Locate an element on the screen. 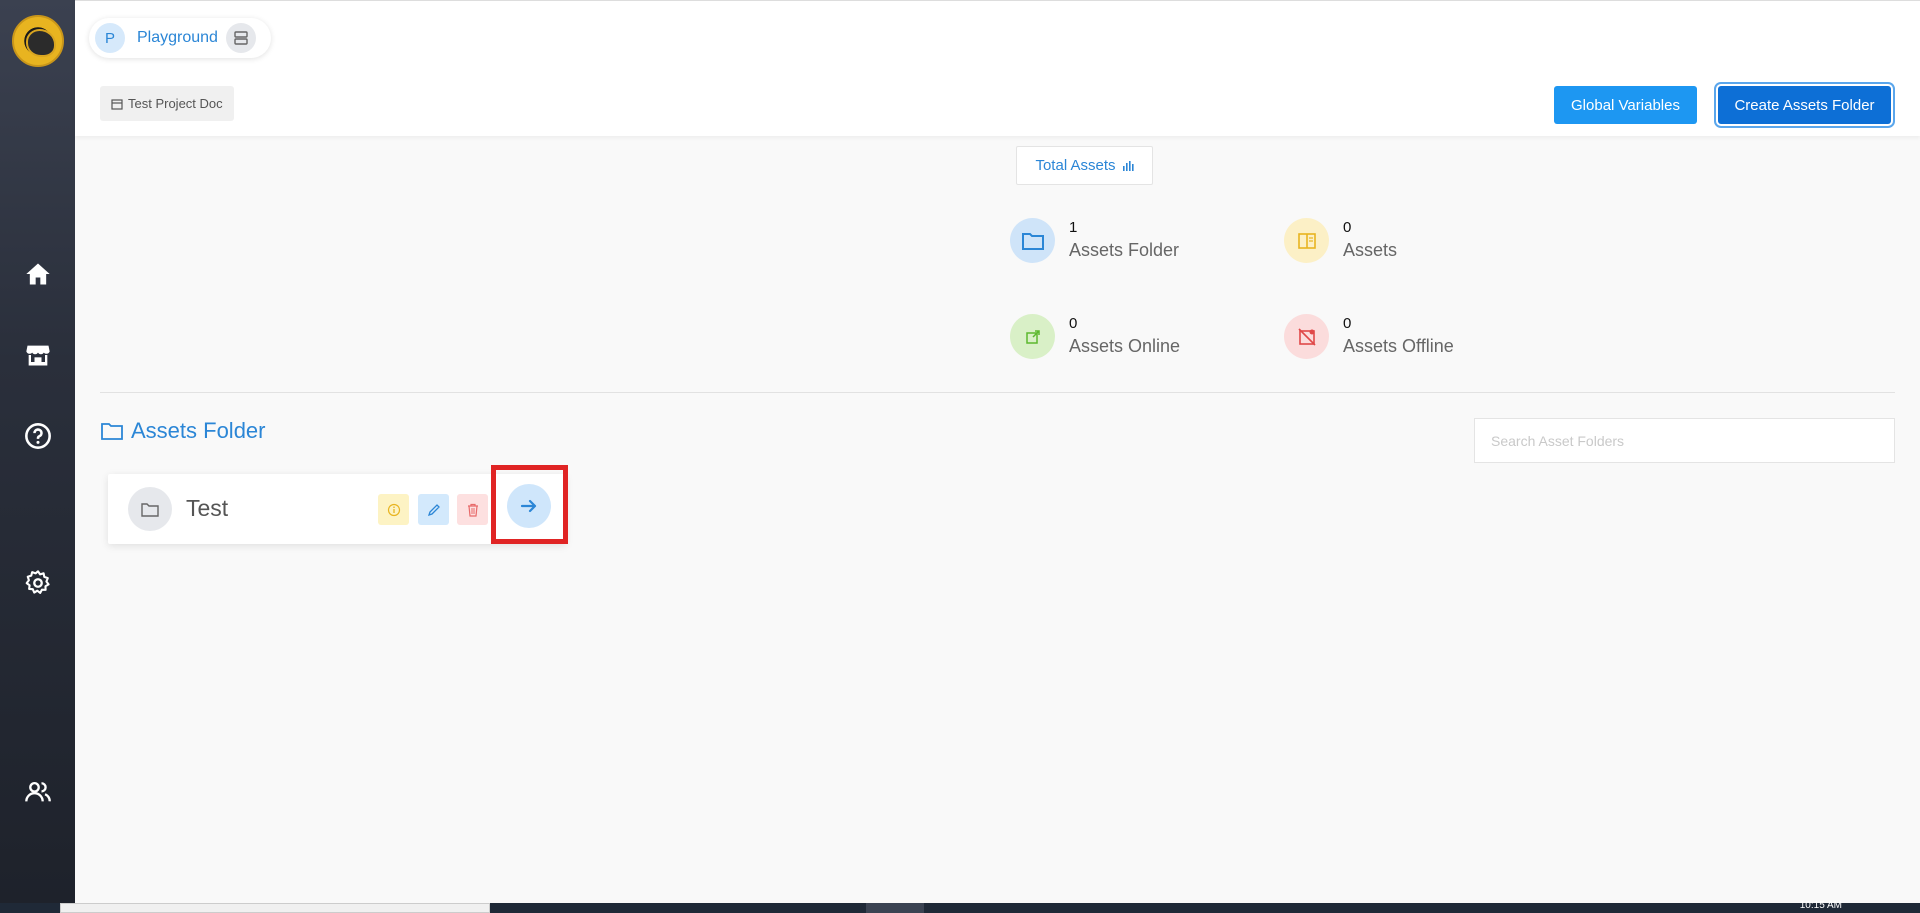  info-icon is located at coordinates (393, 509).